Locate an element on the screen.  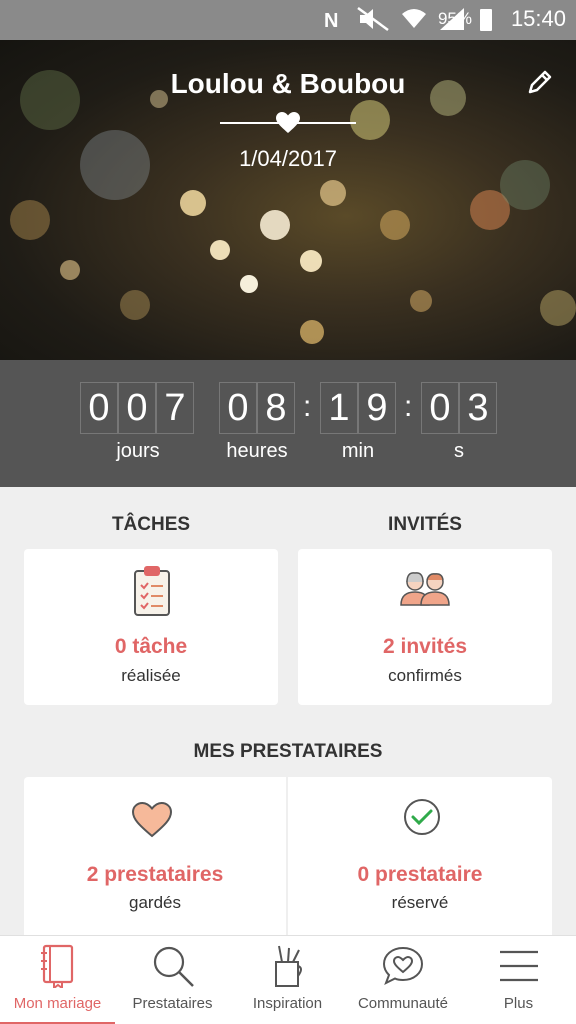
seconds-label: s is located at coordinates (459, 451).